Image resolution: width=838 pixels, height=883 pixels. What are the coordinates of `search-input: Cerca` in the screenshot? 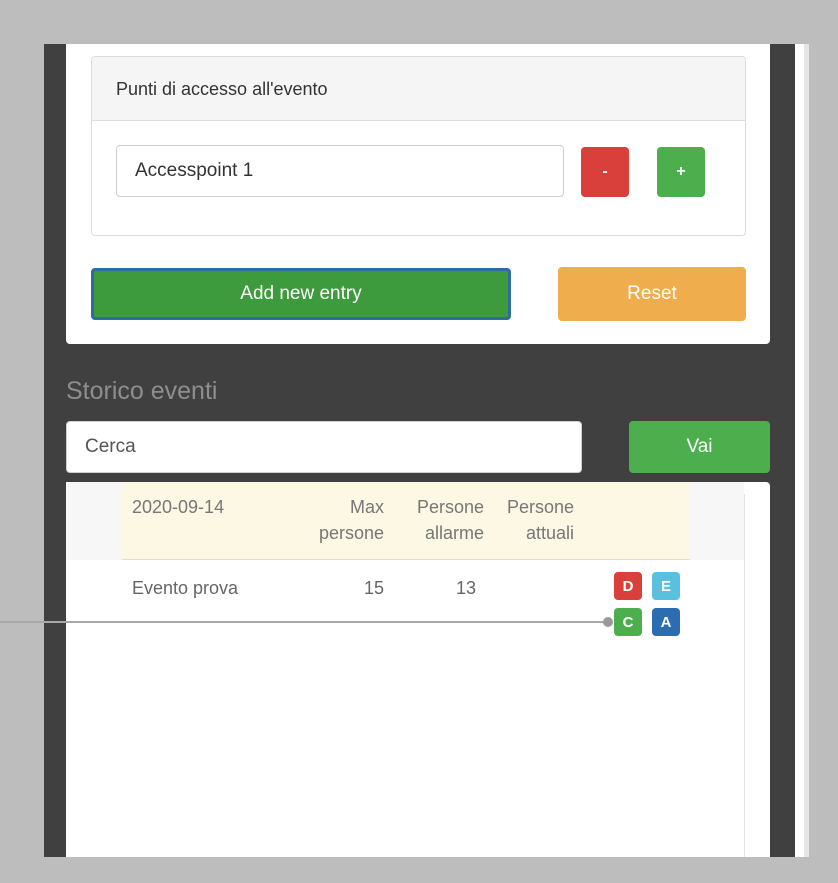 It's located at (324, 447).